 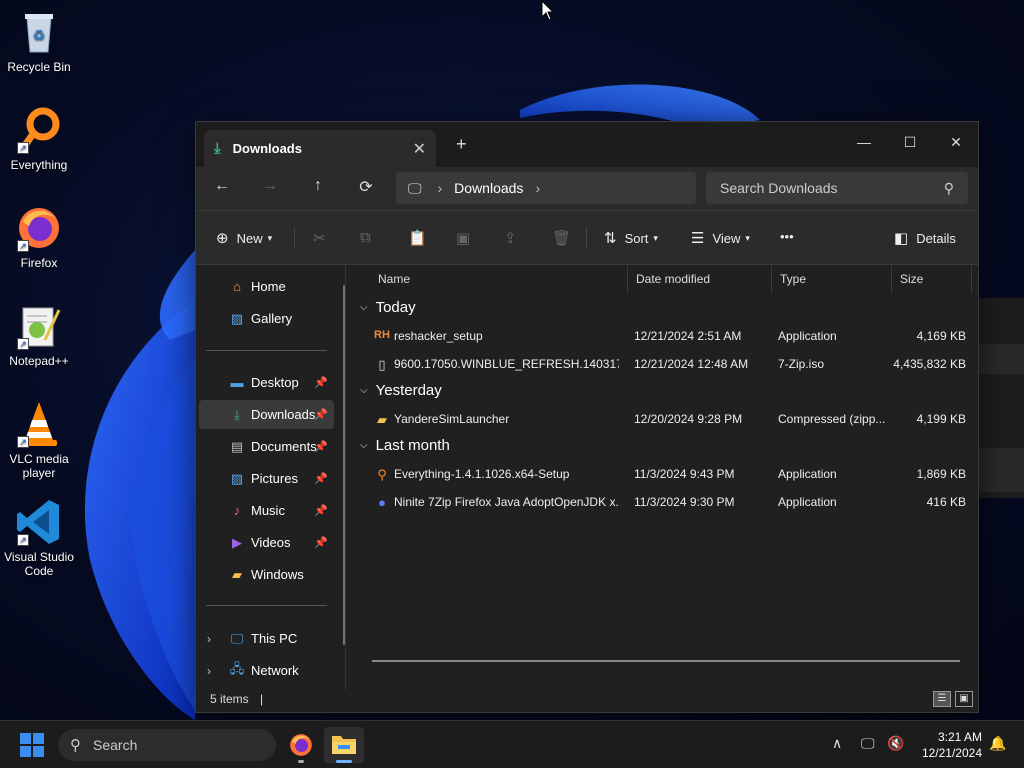 I want to click on folder-icon: ▰, so click(x=237, y=574).